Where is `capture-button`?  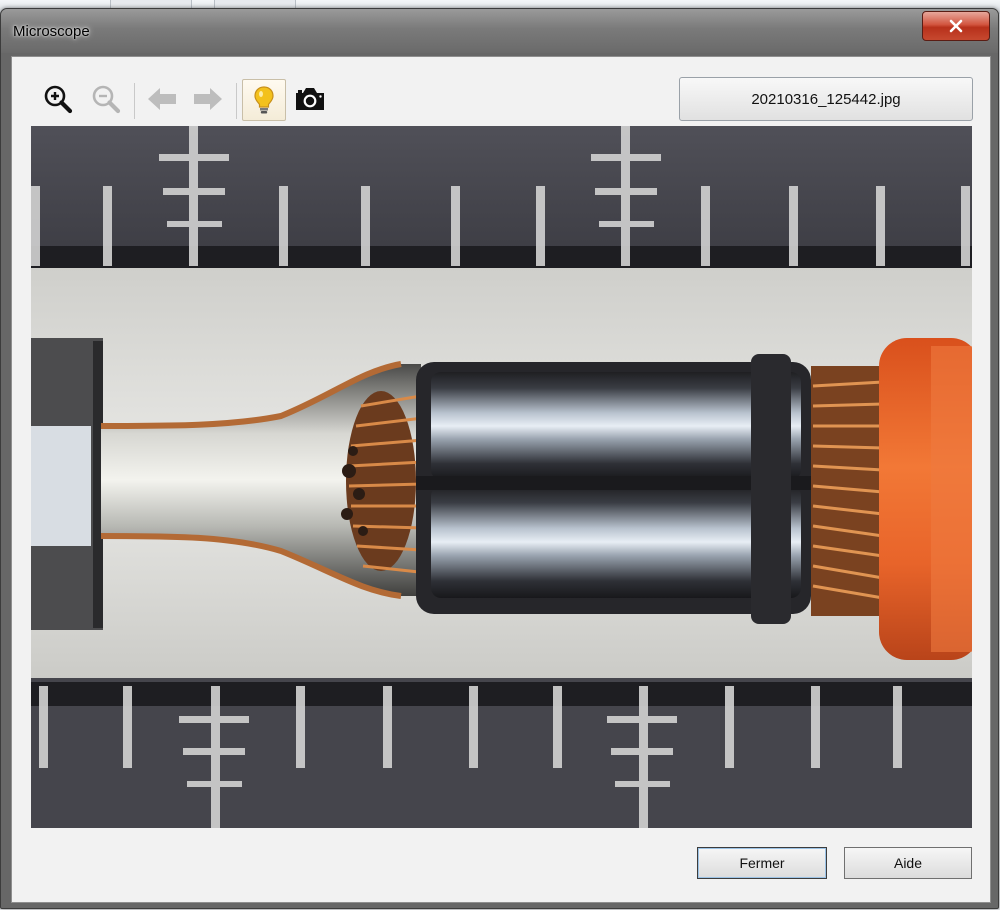 capture-button is located at coordinates (310, 99).